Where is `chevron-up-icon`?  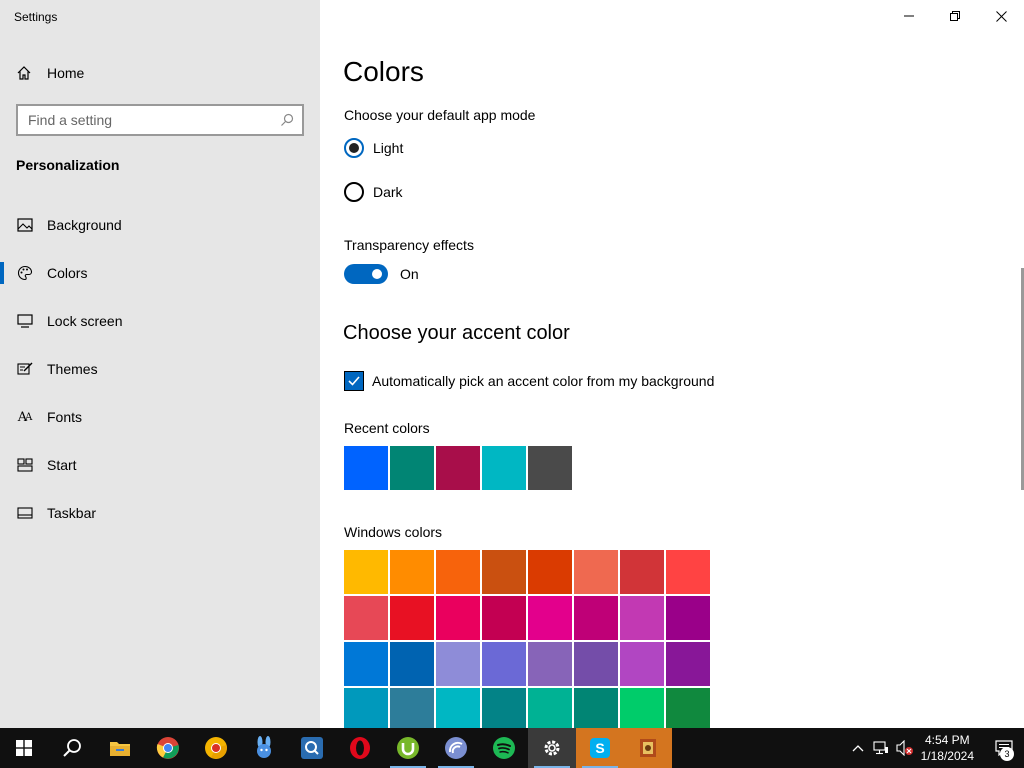
chevron-up-icon is located at coordinates (858, 748).